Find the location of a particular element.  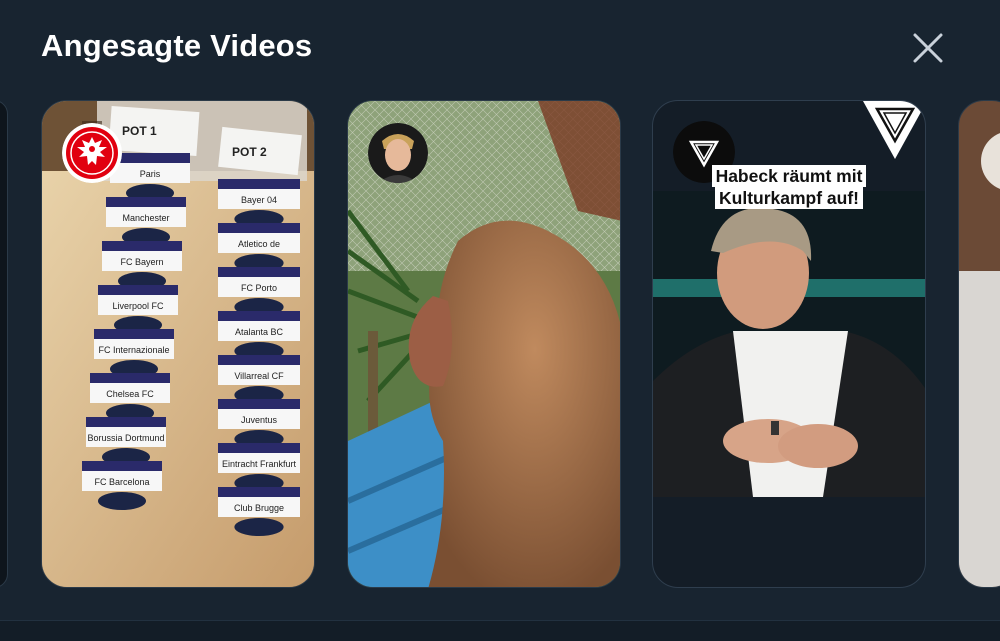

video-overlay-caption: Habeck räumt mit Kulturkampf auf! is located at coordinates (789, 187).